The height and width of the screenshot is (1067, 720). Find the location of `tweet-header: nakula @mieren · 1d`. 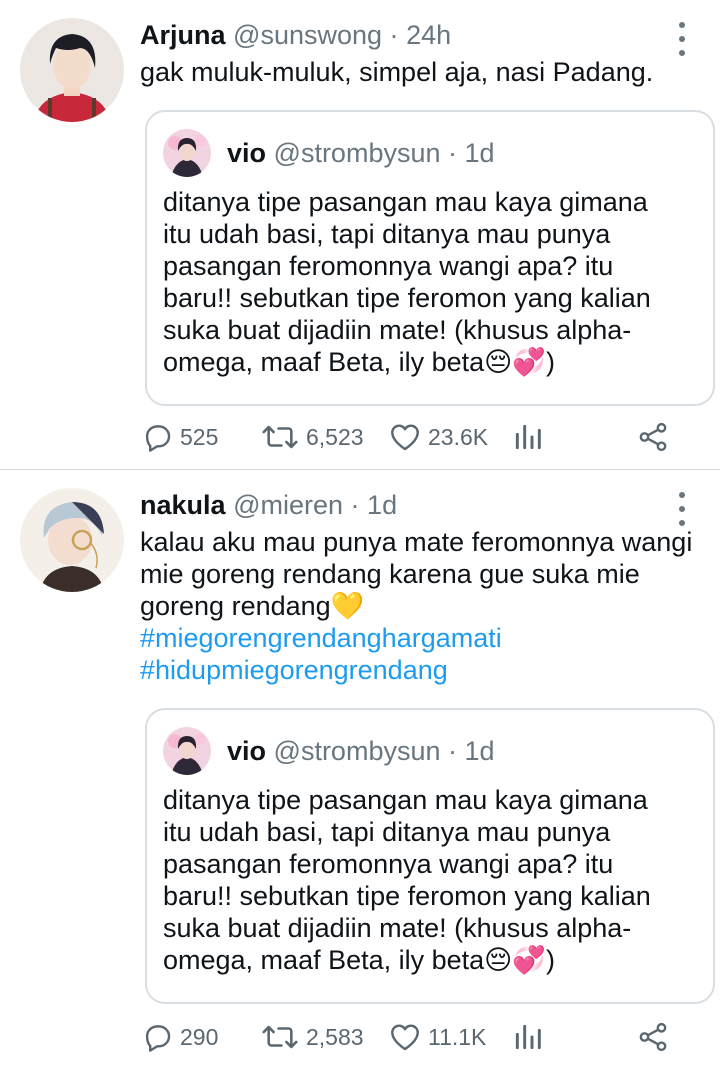

tweet-header: nakula @mieren · 1d is located at coordinates (268, 505).